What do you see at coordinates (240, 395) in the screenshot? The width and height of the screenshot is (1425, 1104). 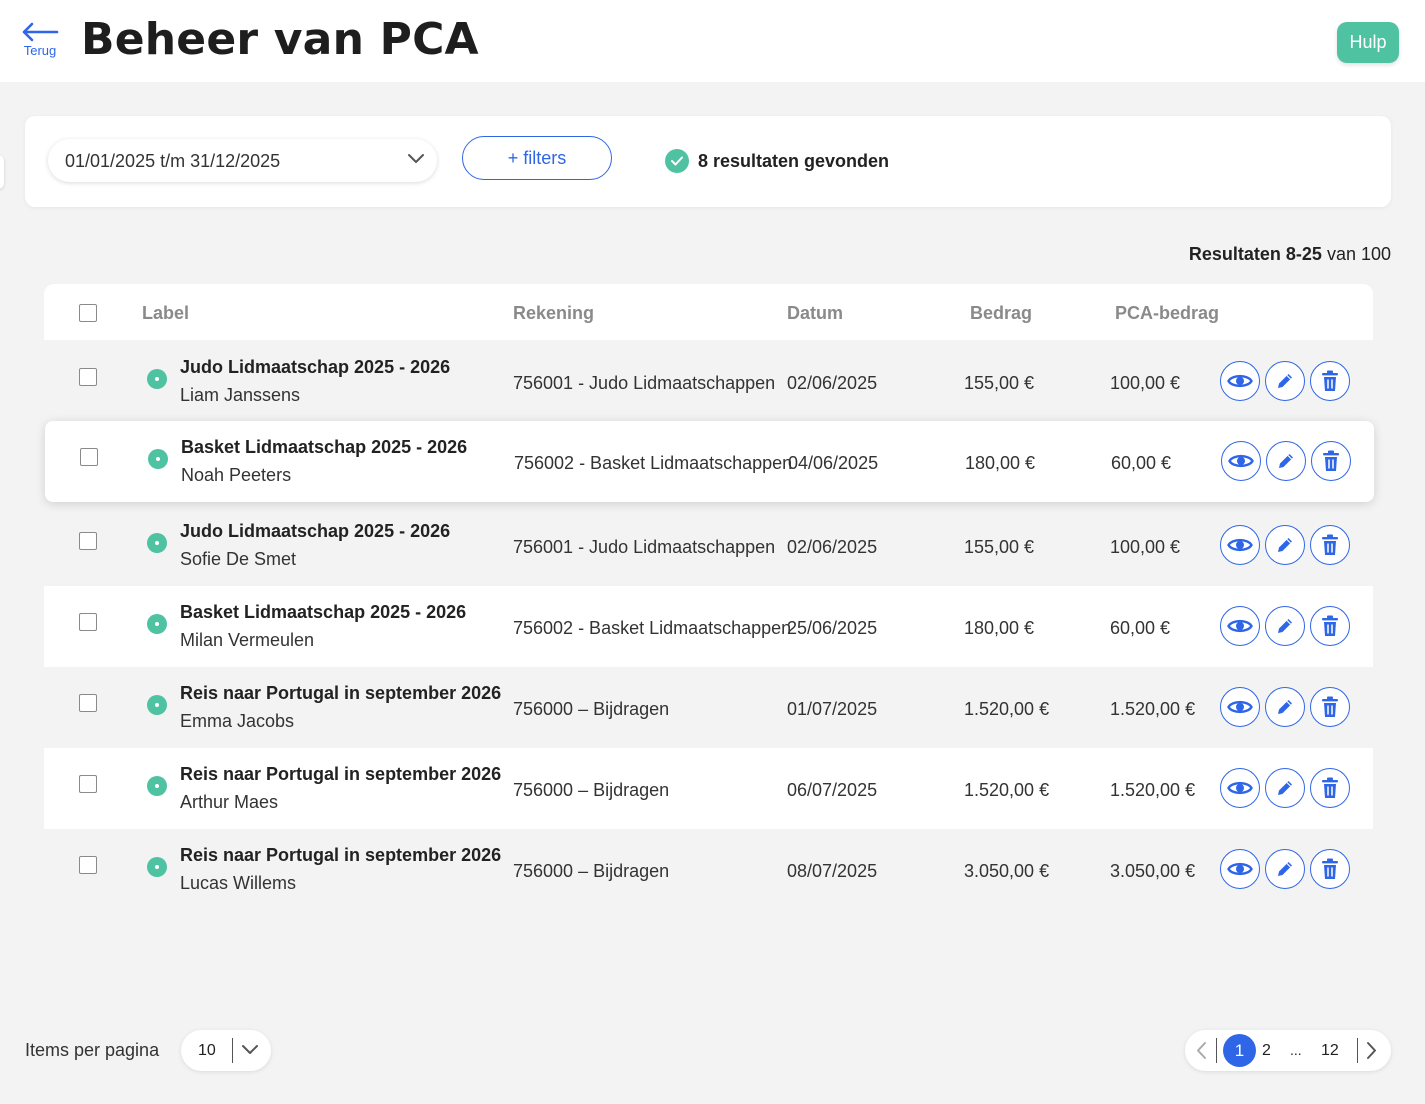 I see `row-member-name: Liam Janssens` at bounding box center [240, 395].